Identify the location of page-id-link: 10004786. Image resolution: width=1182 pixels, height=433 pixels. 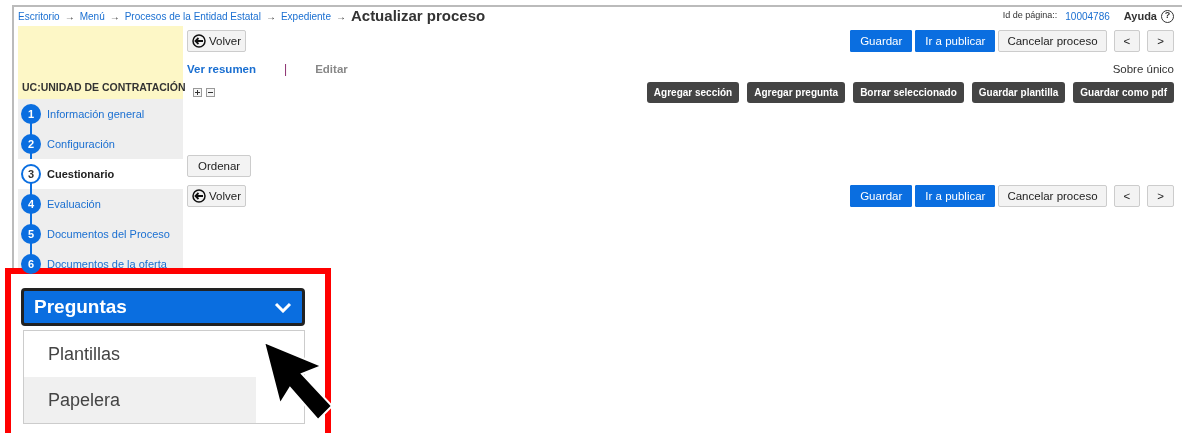
(1087, 16).